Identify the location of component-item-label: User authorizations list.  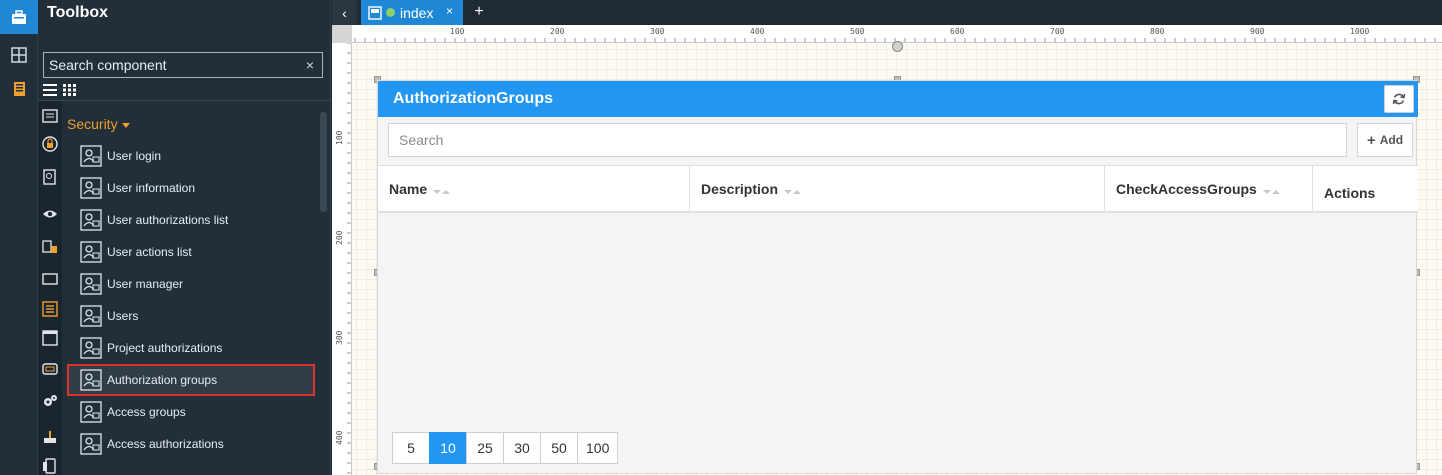
(168, 220).